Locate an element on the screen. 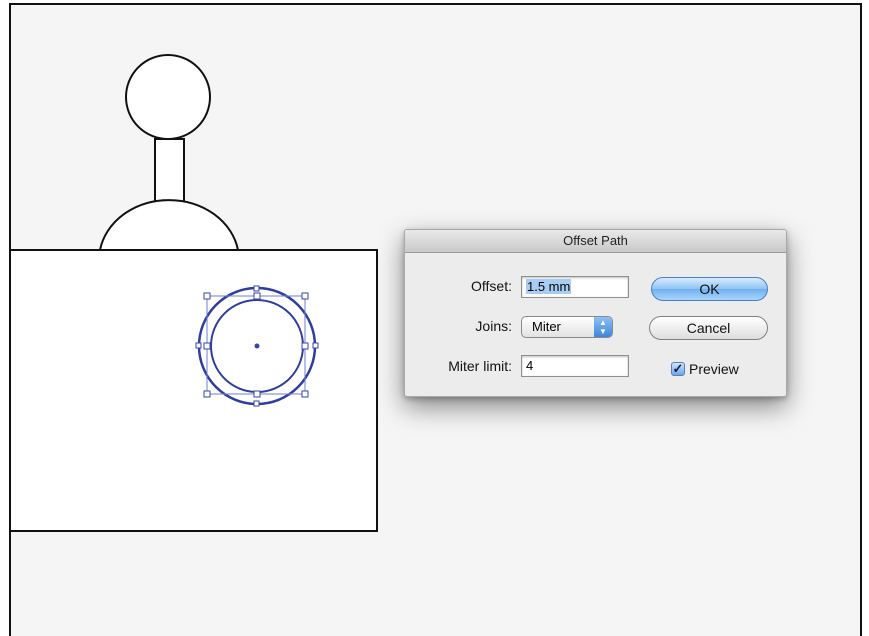 This screenshot has width=869, height=636. select-arrows-icon: ▲ ▼ is located at coordinates (603, 327).